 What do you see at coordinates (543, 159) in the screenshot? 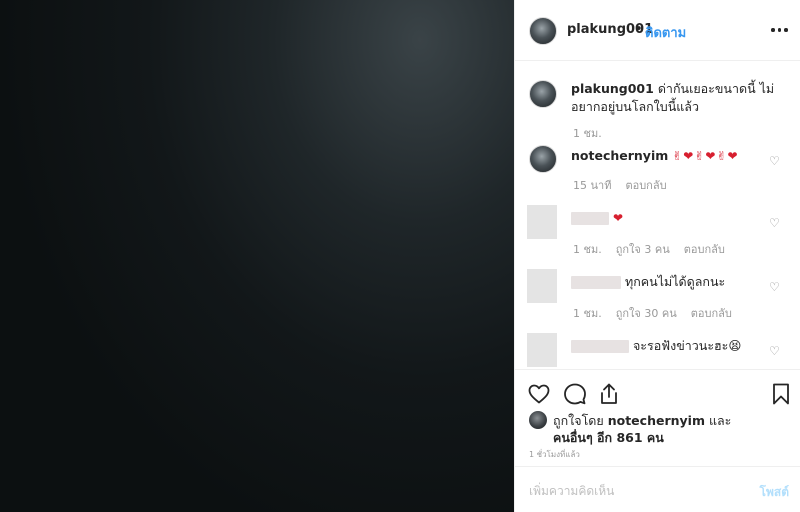
I see `comment-avatar` at bounding box center [543, 159].